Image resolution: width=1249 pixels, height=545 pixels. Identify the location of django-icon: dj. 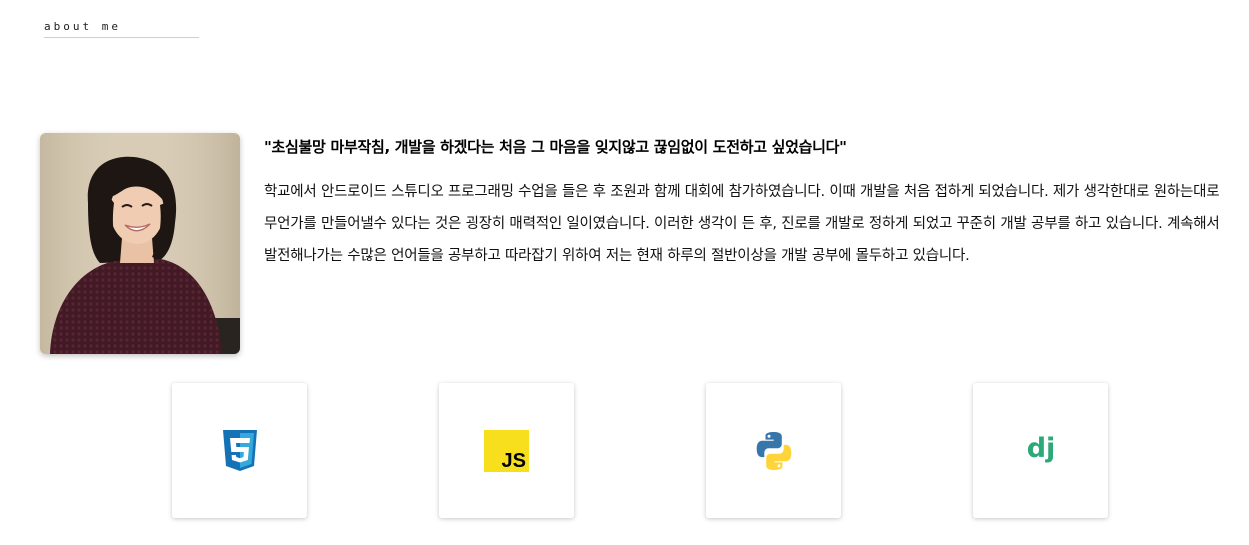
(1040, 448).